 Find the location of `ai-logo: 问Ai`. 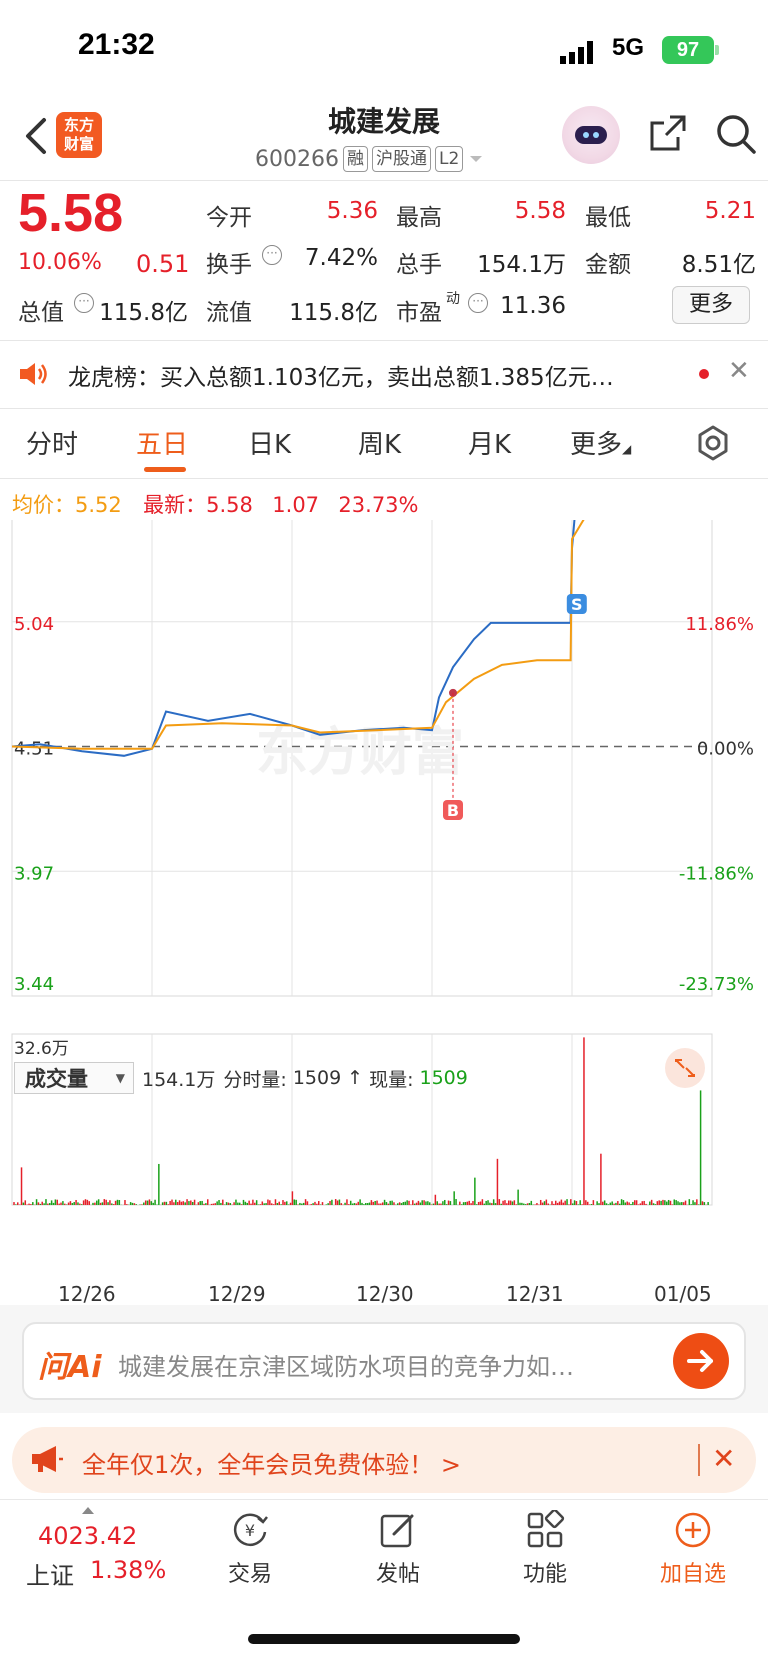

ai-logo: 问Ai is located at coordinates (70, 1367).